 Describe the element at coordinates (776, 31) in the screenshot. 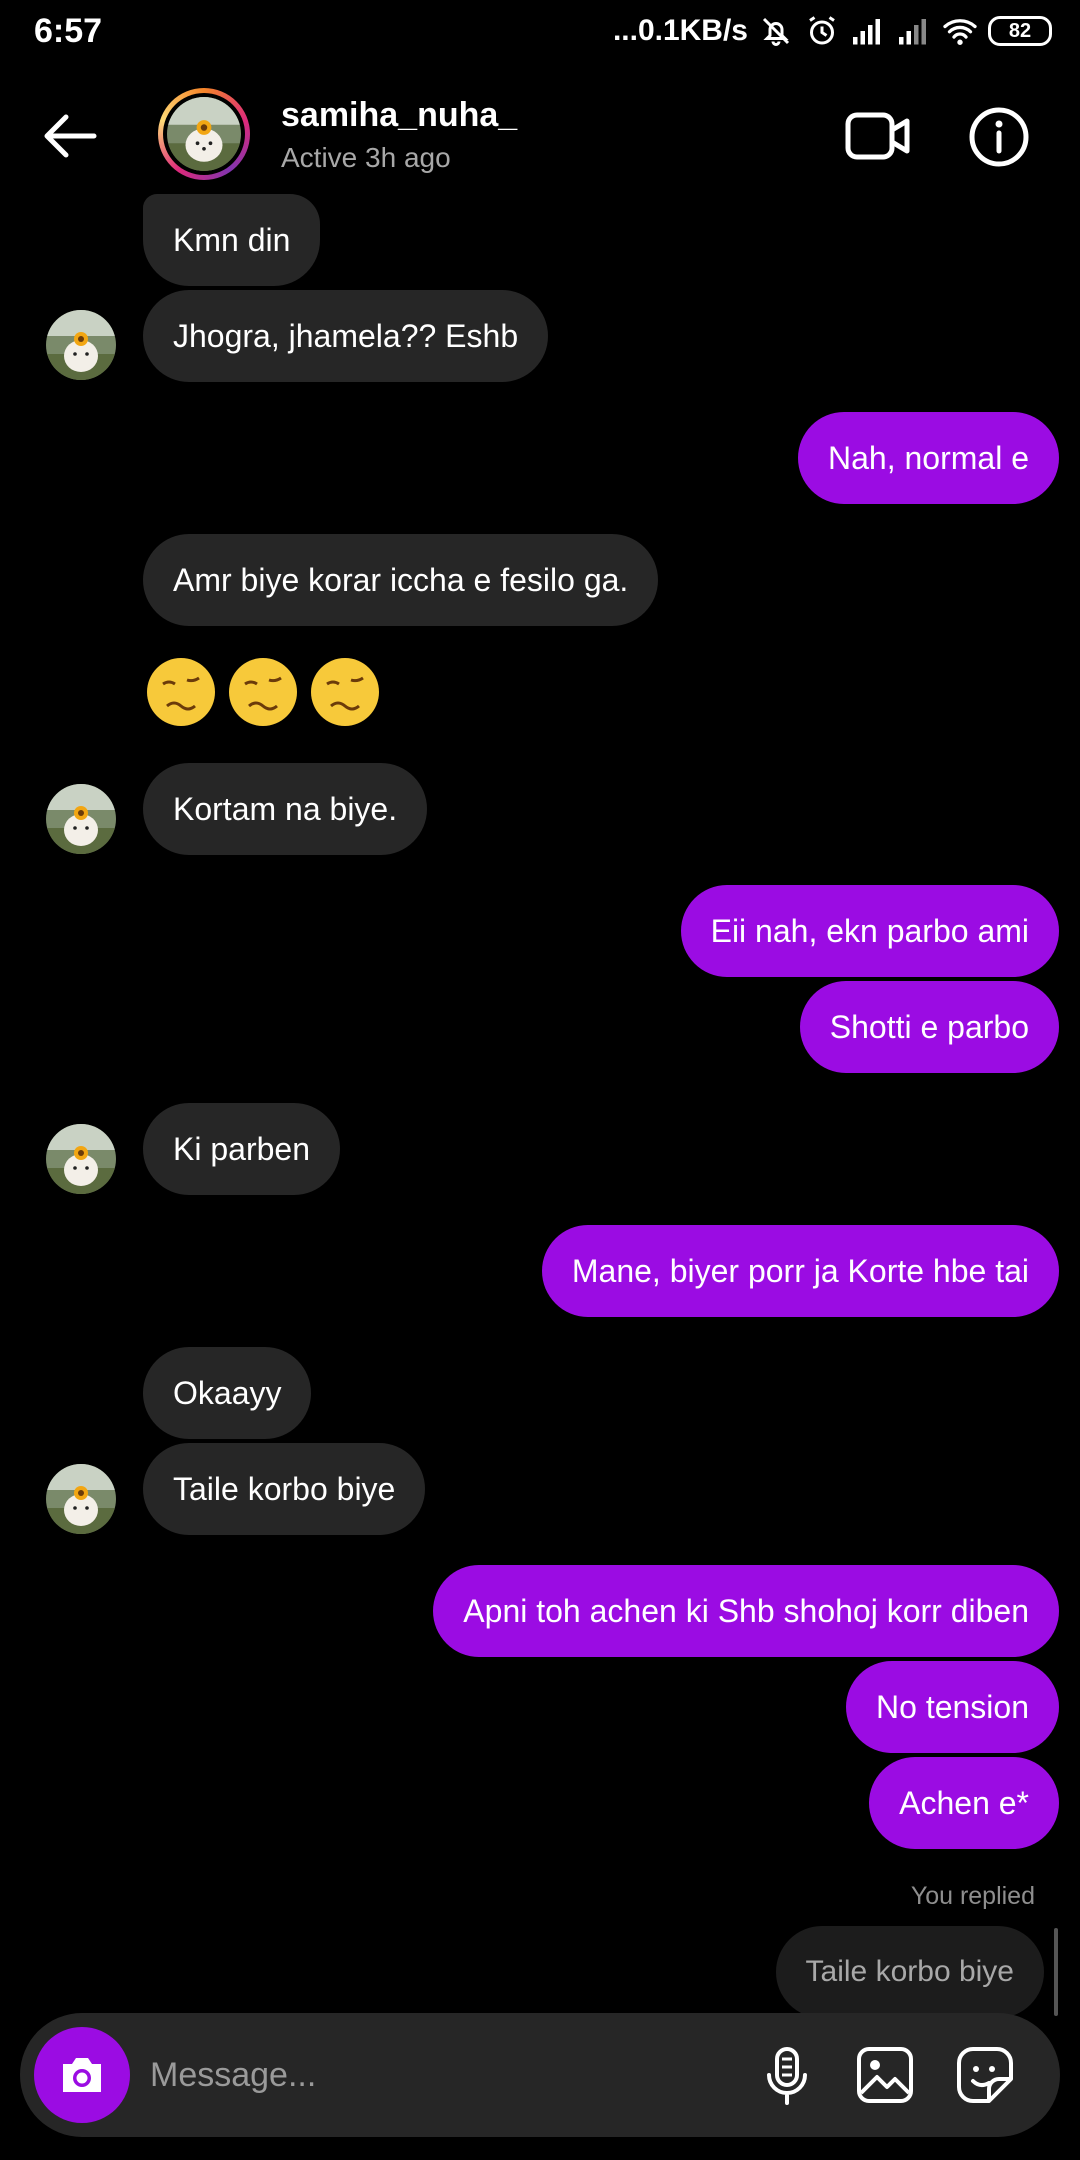

I see `mute-bell-icon` at that location.